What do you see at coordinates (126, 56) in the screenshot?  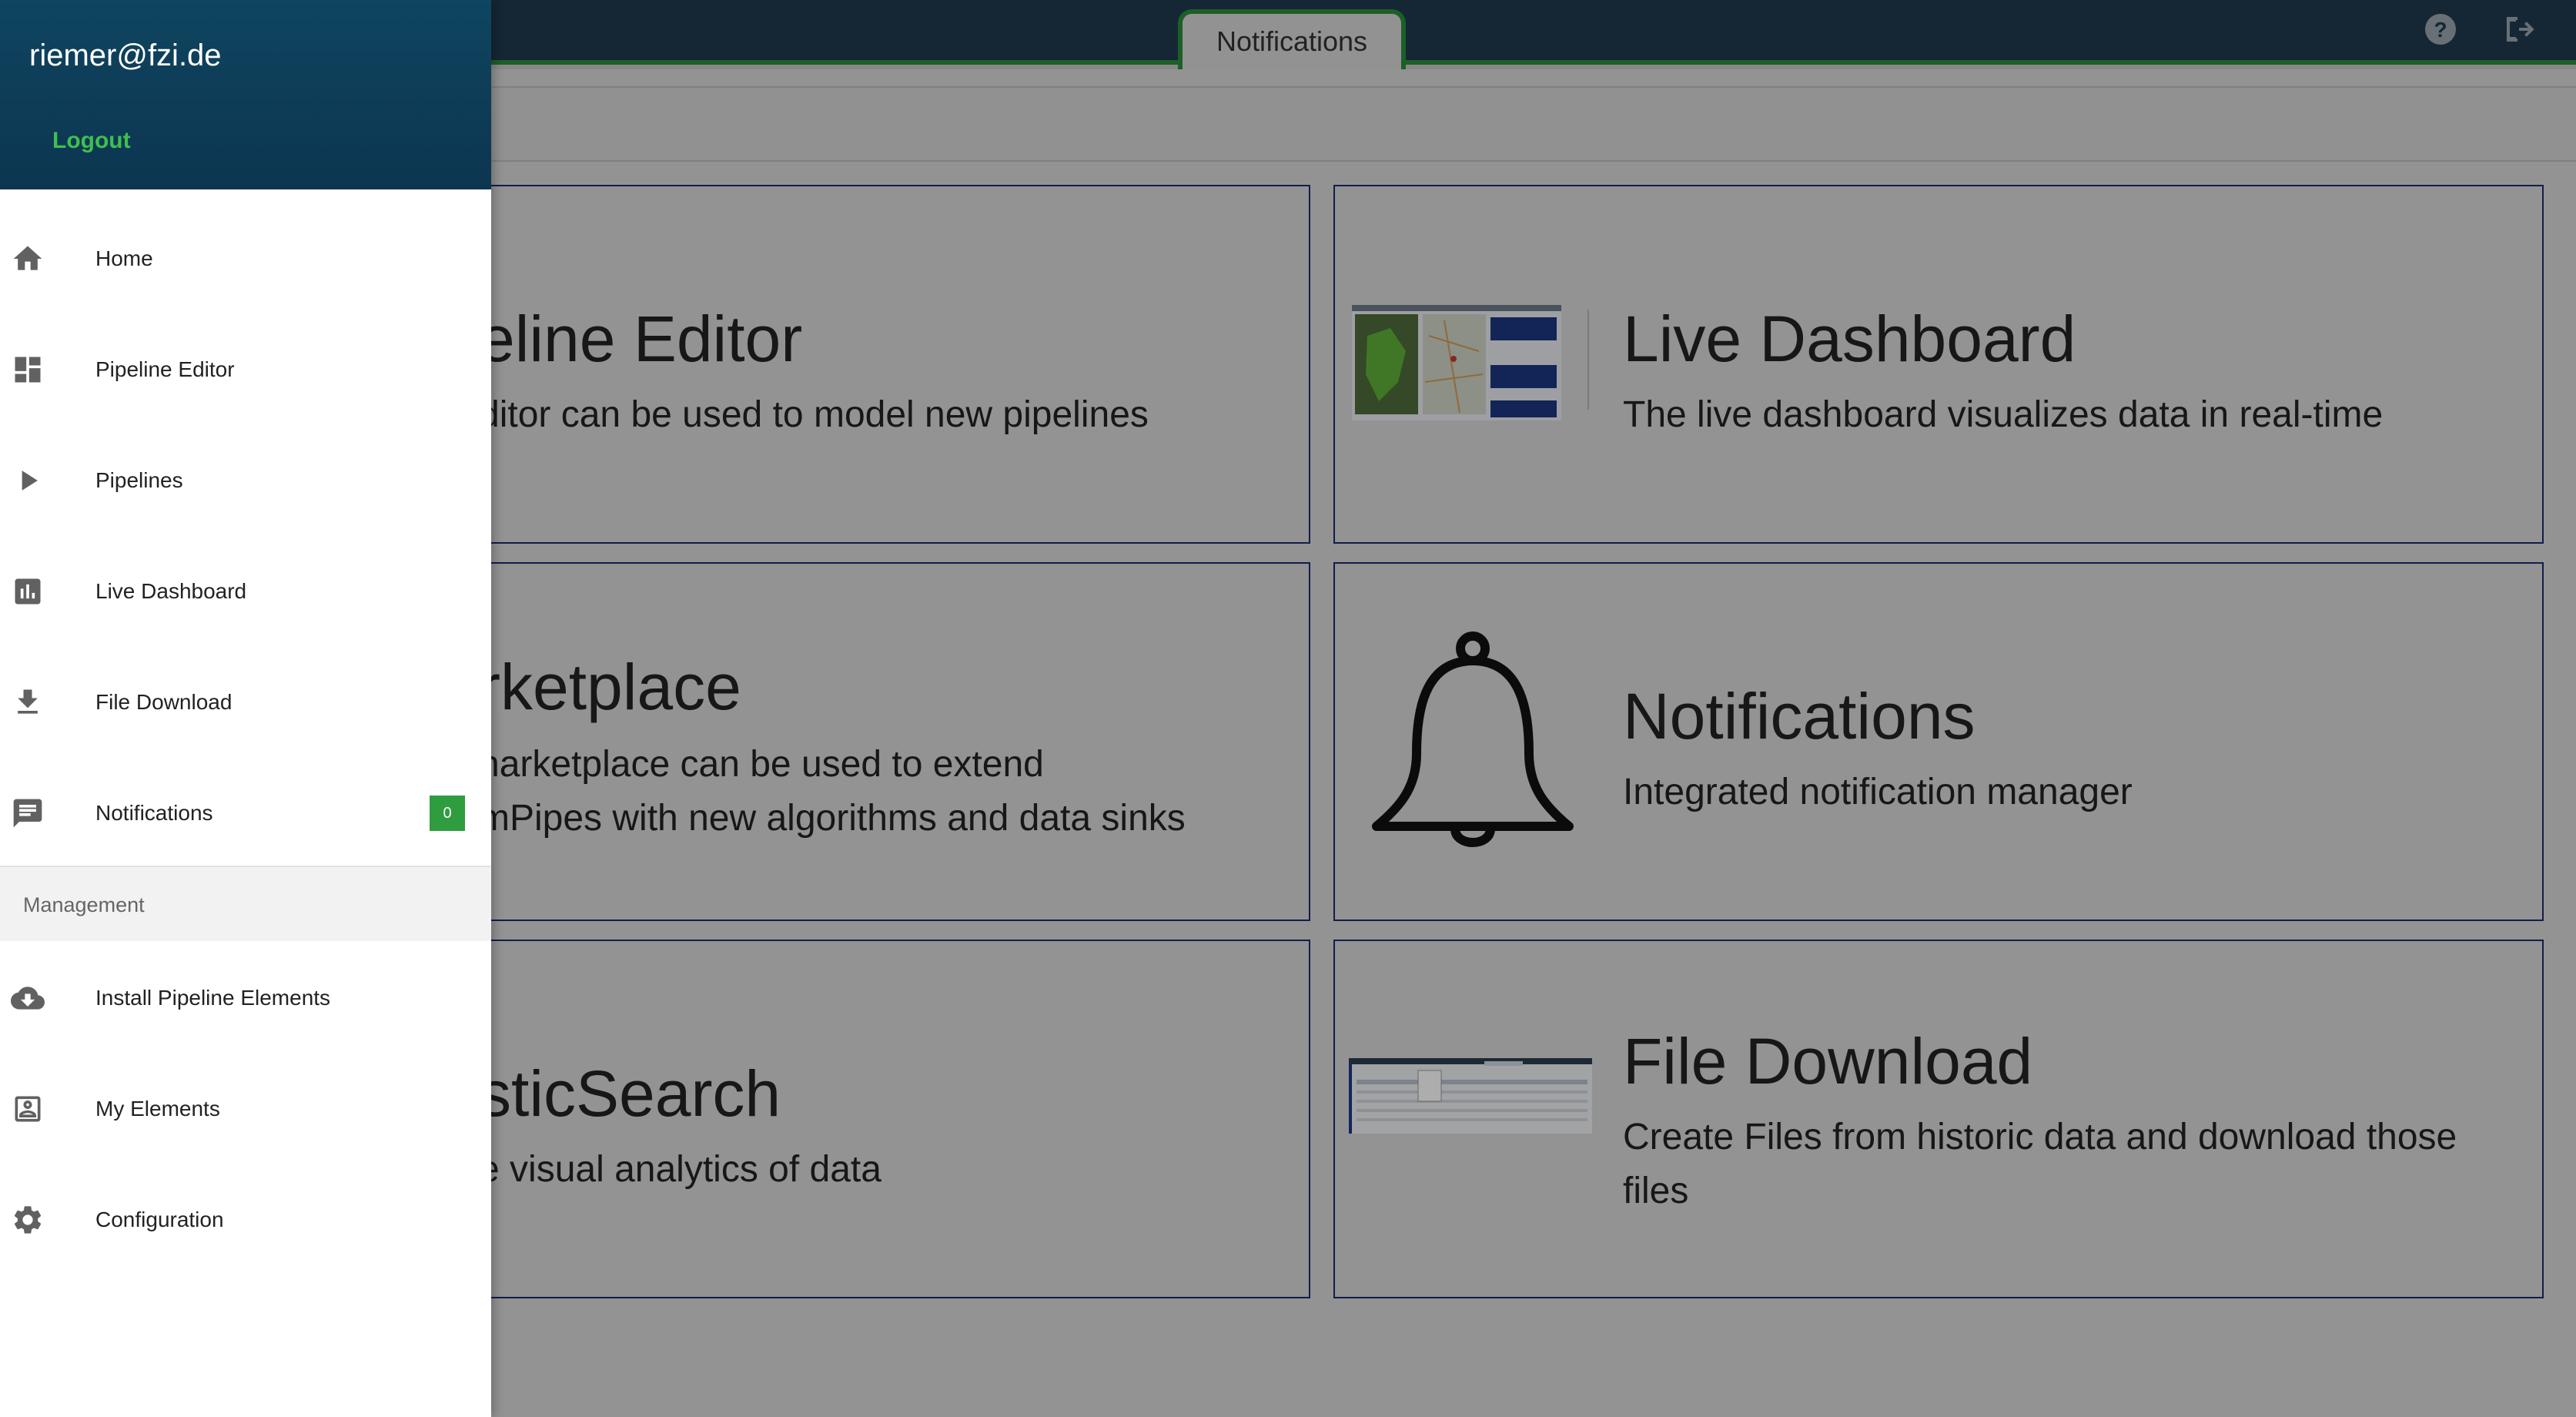 I see `user-email: riemer@fzi.de` at bounding box center [126, 56].